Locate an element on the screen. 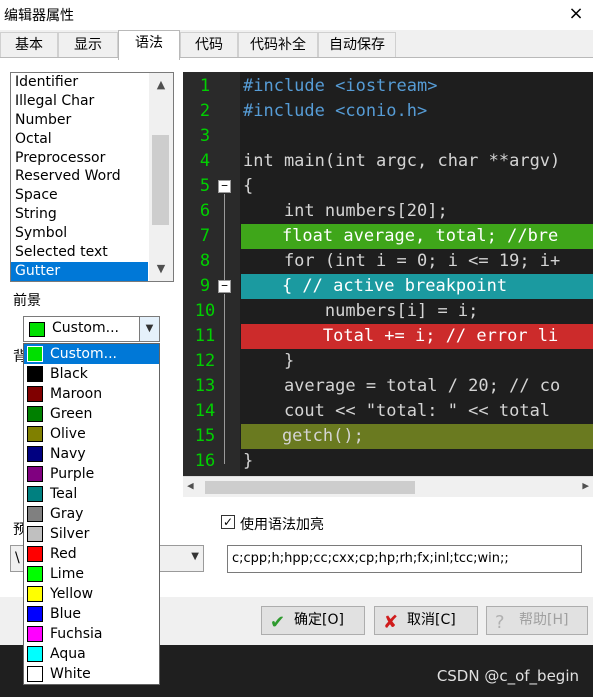 The width and height of the screenshot is (593, 697). tab-code: 代码 is located at coordinates (209, 44).